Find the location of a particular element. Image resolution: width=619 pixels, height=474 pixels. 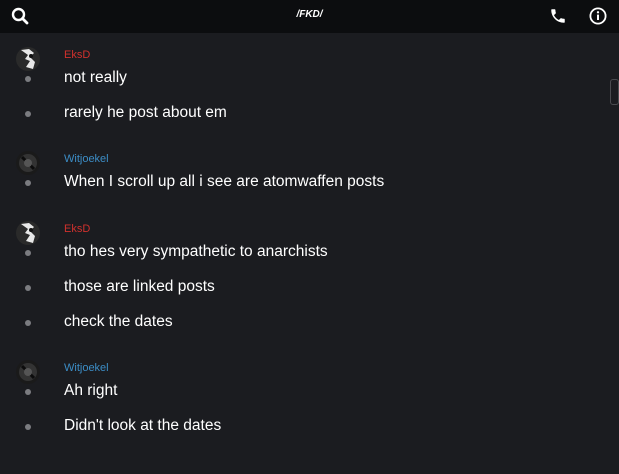

message-row: rarely he post about em is located at coordinates (300, 115).